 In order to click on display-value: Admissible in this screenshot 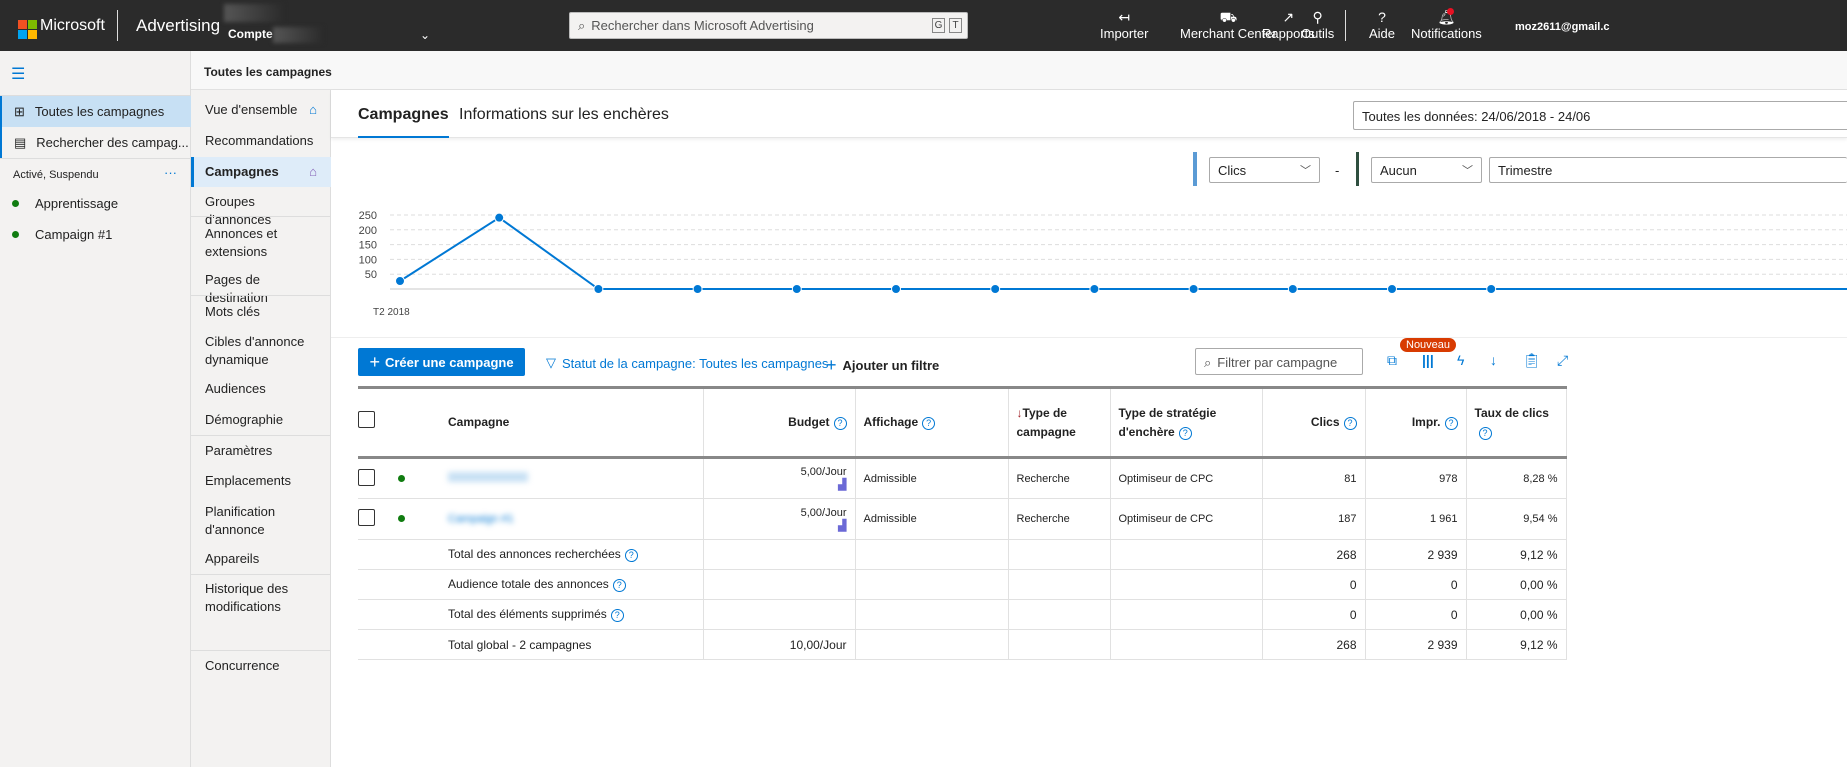, I will do `click(932, 519)`.